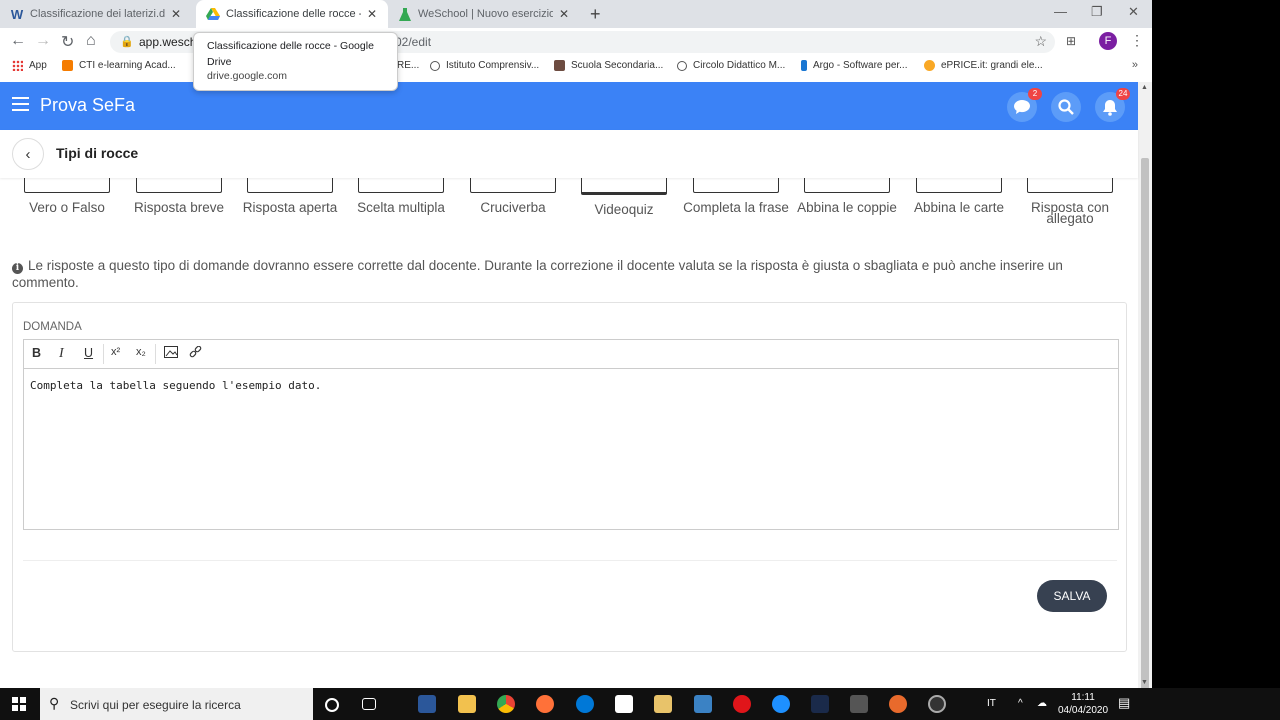 This screenshot has width=1280, height=720. What do you see at coordinates (847, 196) in the screenshot?
I see `type-abbina-coppie: Abbina le coppie` at bounding box center [847, 196].